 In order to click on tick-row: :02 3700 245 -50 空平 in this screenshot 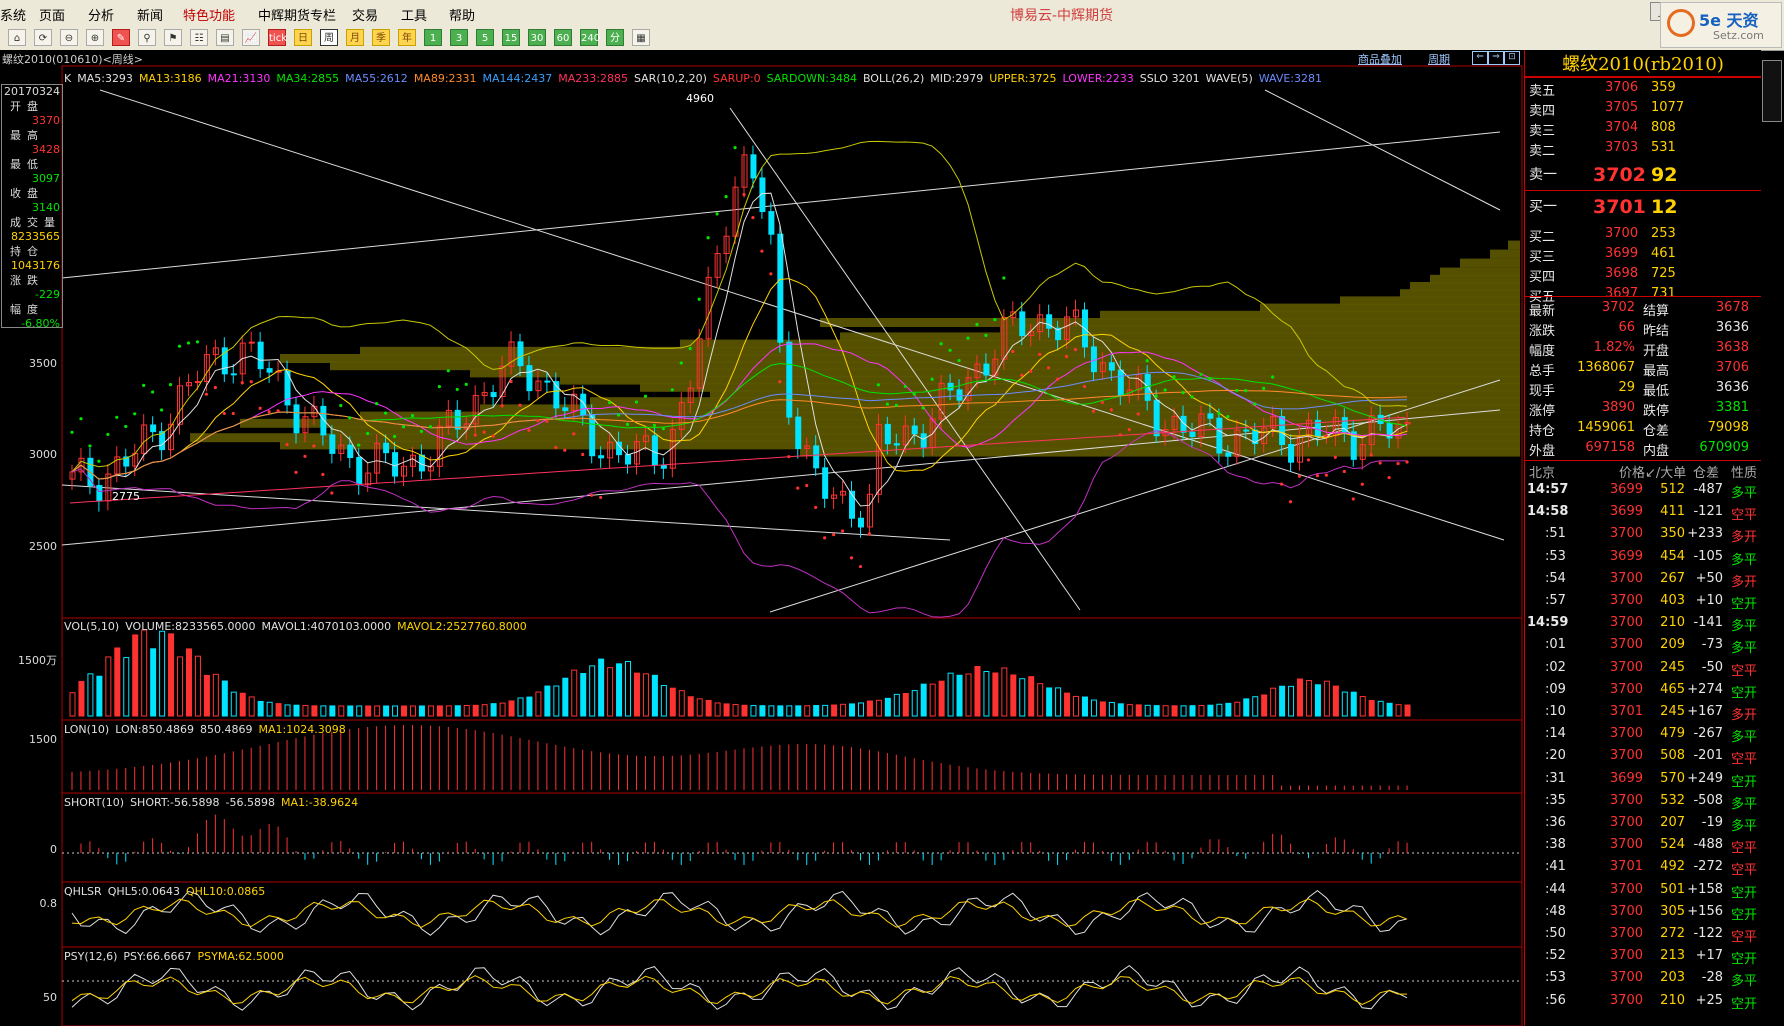, I will do `click(1643, 671)`.